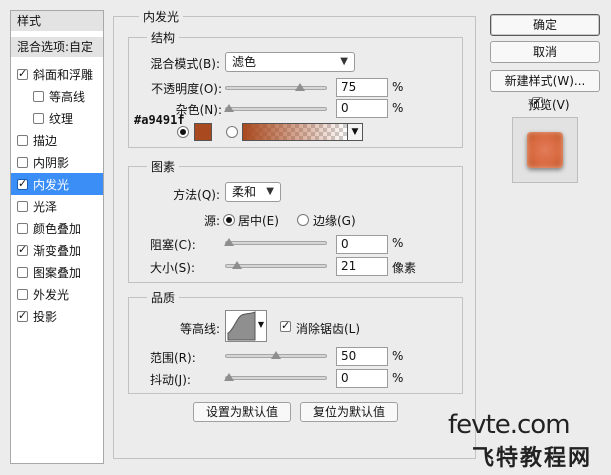 This screenshot has height=475, width=611. I want to click on source-edge-label: 边缘(G), so click(334, 220).